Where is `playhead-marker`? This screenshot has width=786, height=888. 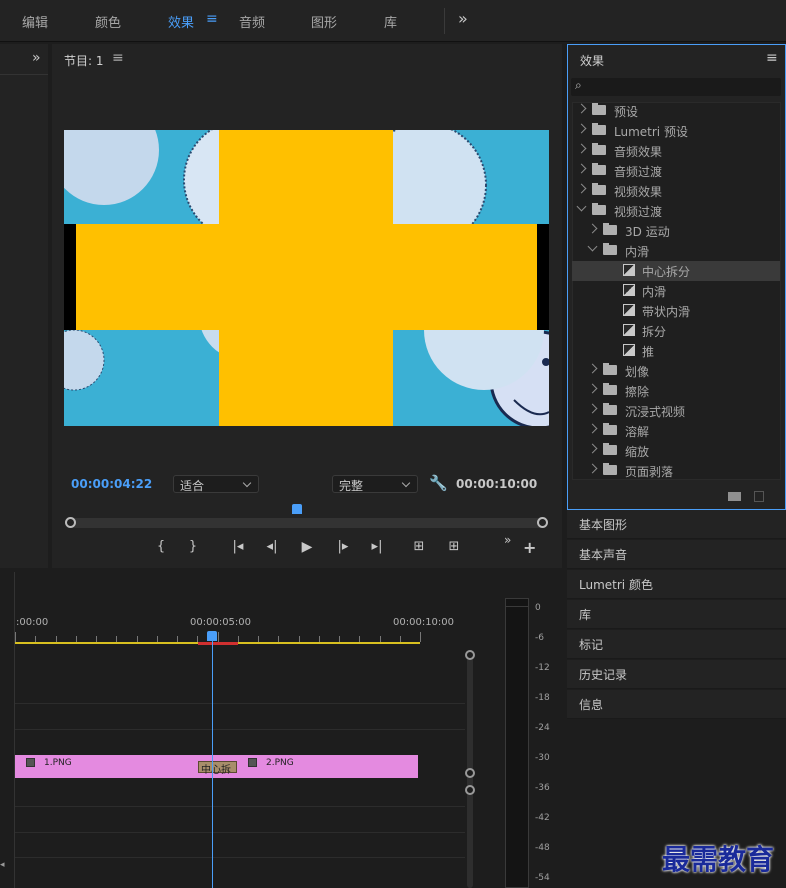 playhead-marker is located at coordinates (297, 509).